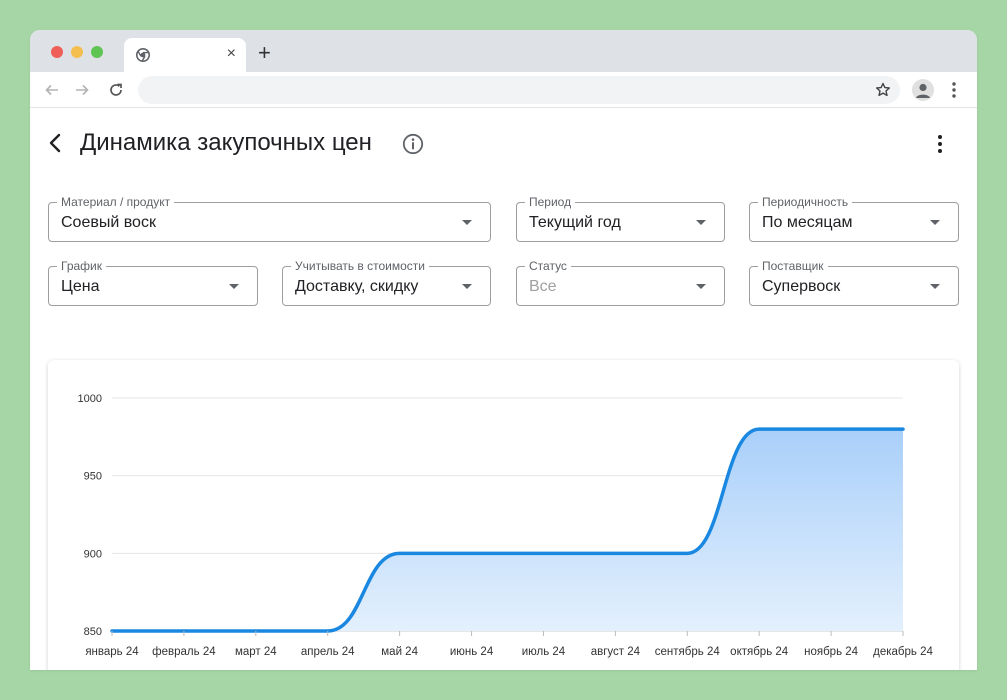 This screenshot has height=700, width=1007. I want to click on material-select-label: Материал / продукт, so click(116, 202).